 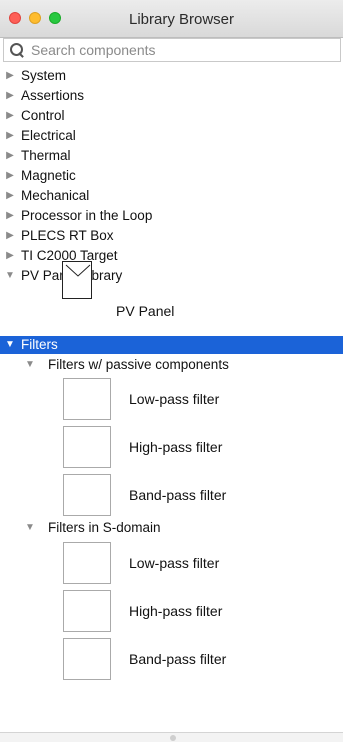 I want to click on tree-item-label: Magnetic, so click(x=48, y=175).